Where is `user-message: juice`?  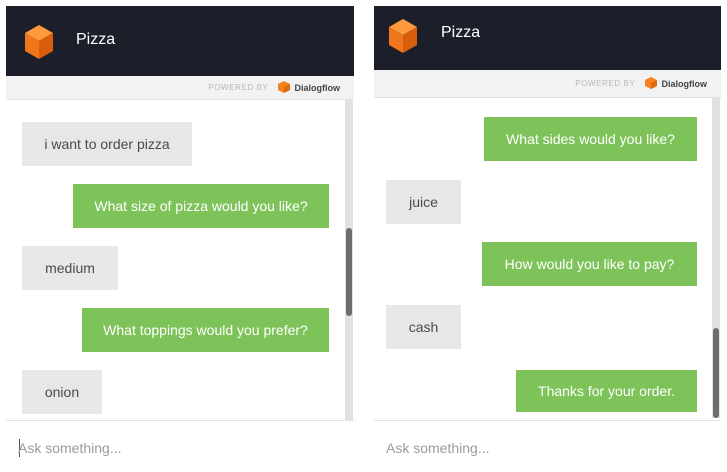 user-message: juice is located at coordinates (423, 202).